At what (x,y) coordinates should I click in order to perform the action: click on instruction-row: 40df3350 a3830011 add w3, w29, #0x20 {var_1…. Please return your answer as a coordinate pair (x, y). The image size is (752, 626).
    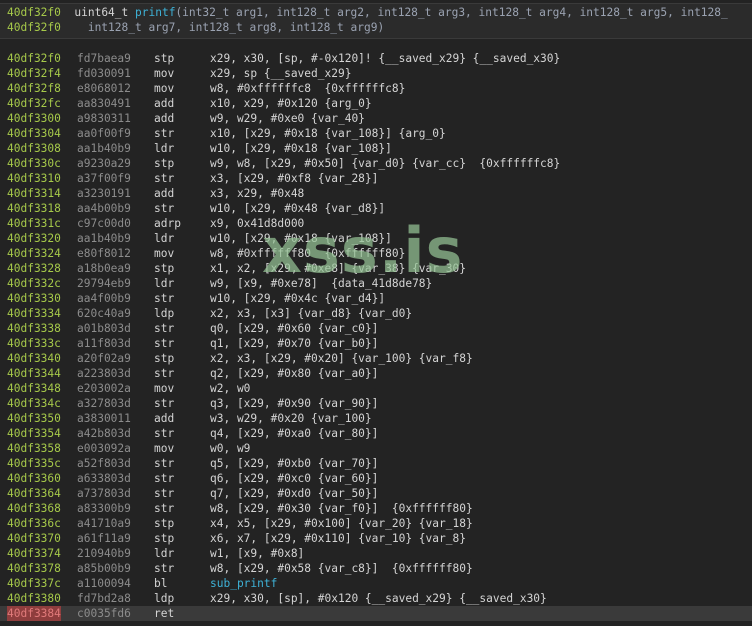
    Looking at the image, I should click on (376, 418).